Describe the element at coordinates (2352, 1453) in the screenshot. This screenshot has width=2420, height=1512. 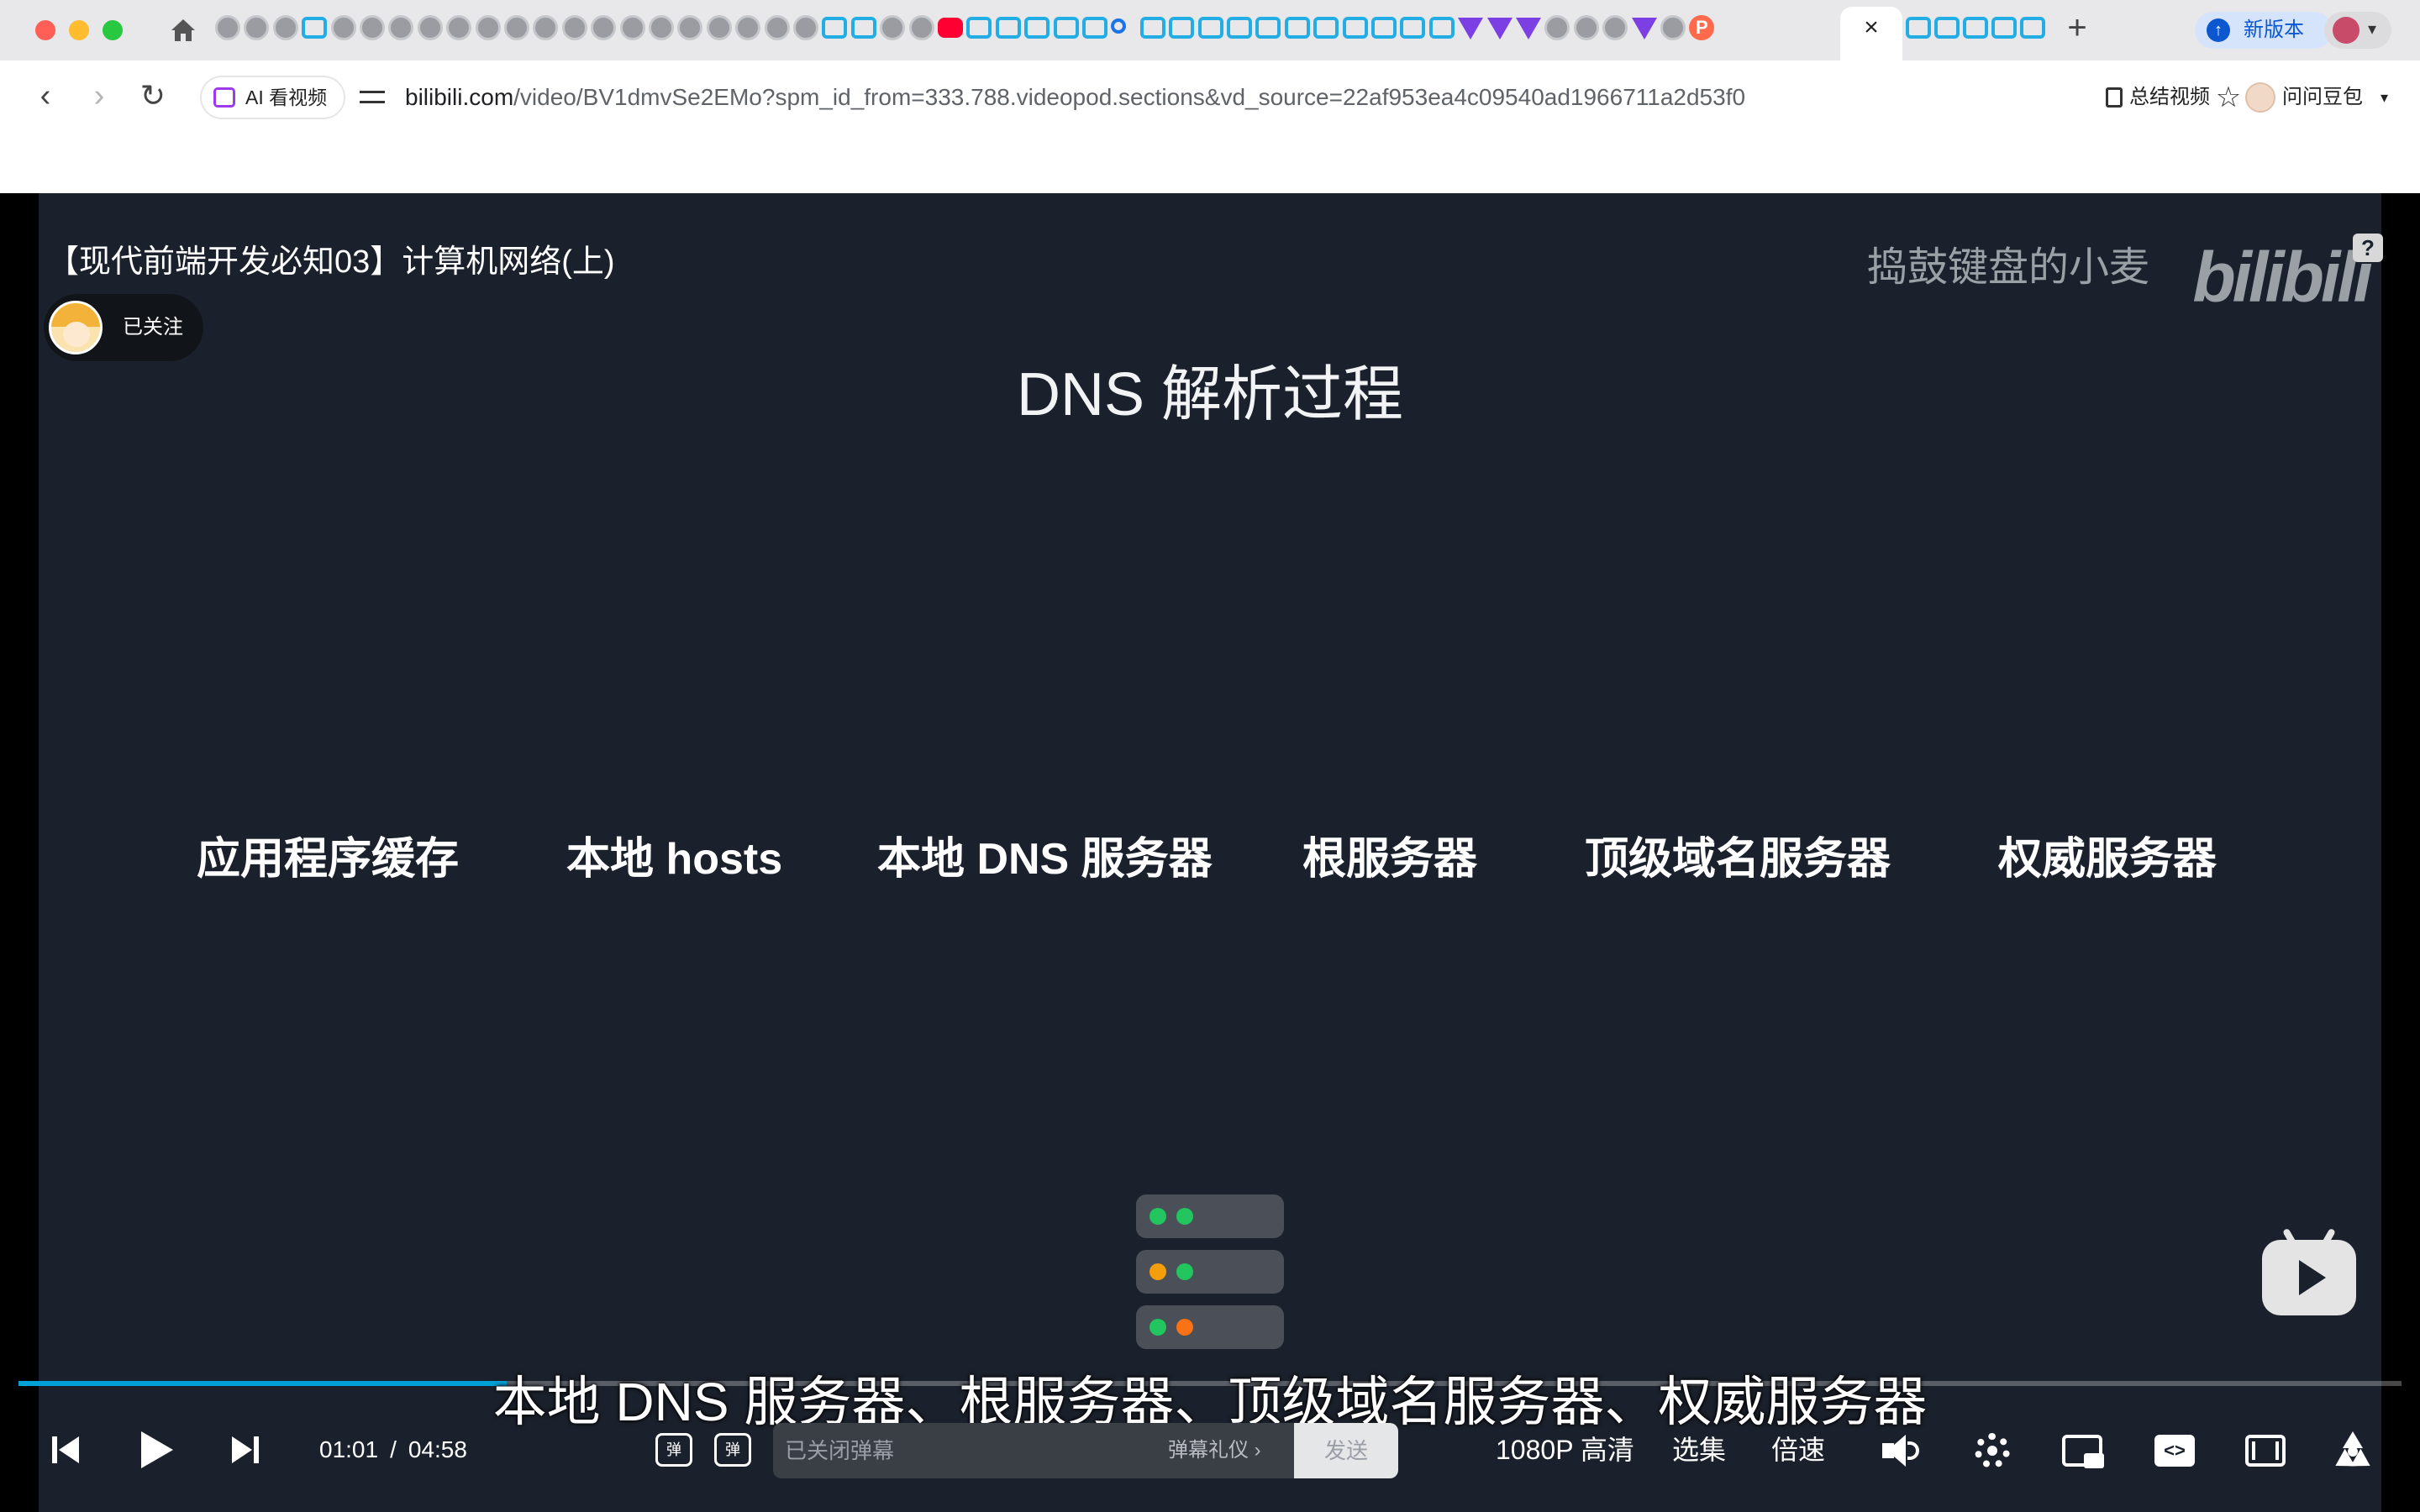
I see `fullscreen-icon` at that location.